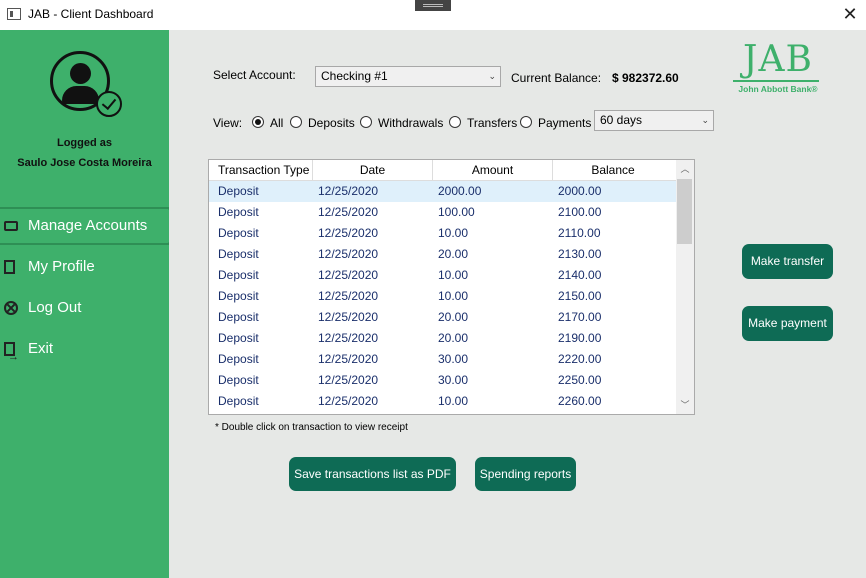 The width and height of the screenshot is (866, 578). I want to click on table-row: Deposit 12/25/2020 20.00 2170.00, so click(443, 317).